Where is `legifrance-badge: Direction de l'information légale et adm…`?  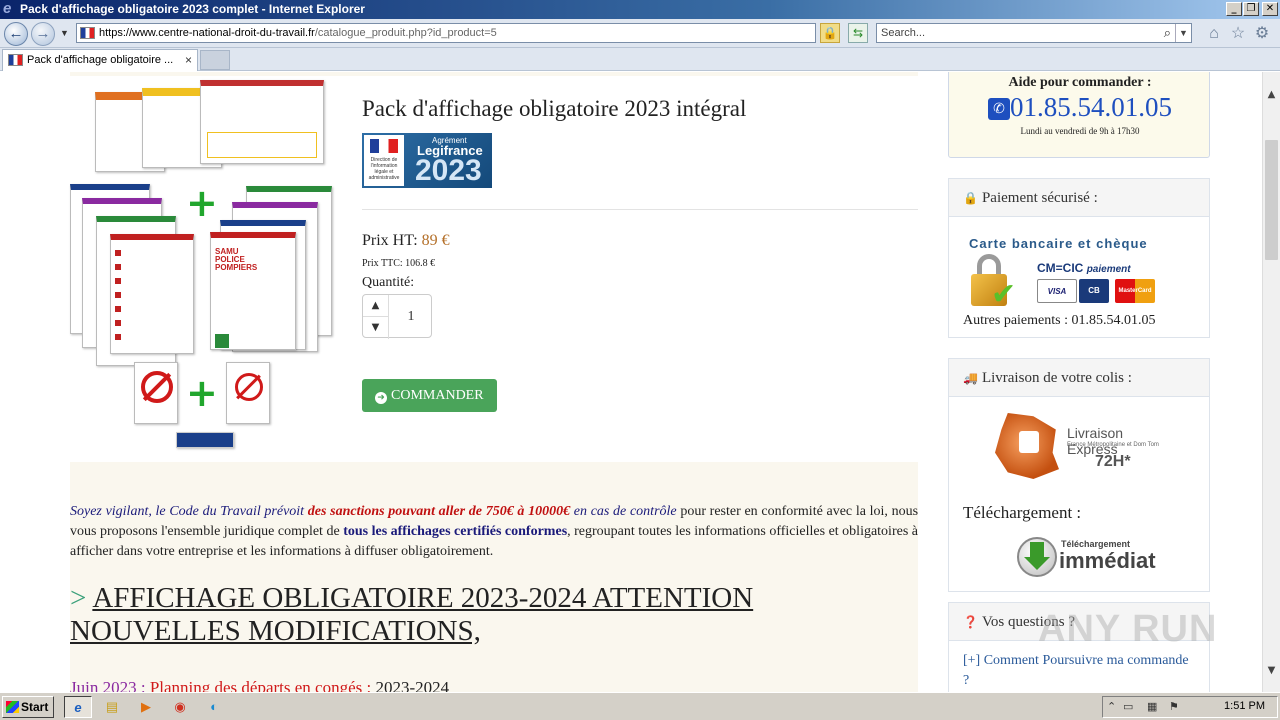 legifrance-badge: Direction de l'information légale et adm… is located at coordinates (427, 160).